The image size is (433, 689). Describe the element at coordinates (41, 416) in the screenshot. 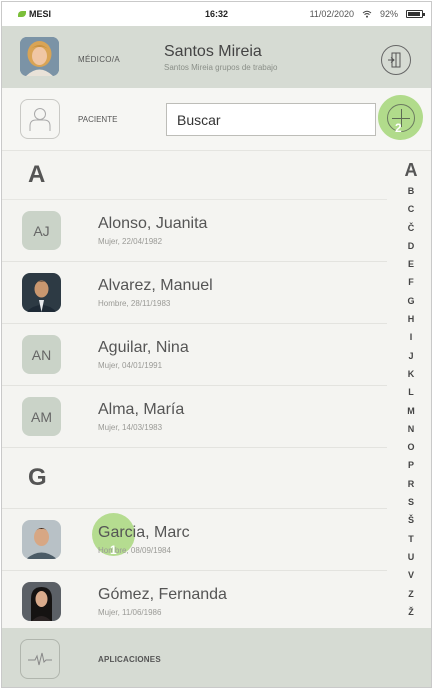

I see `initials-avatar: AM` at that location.